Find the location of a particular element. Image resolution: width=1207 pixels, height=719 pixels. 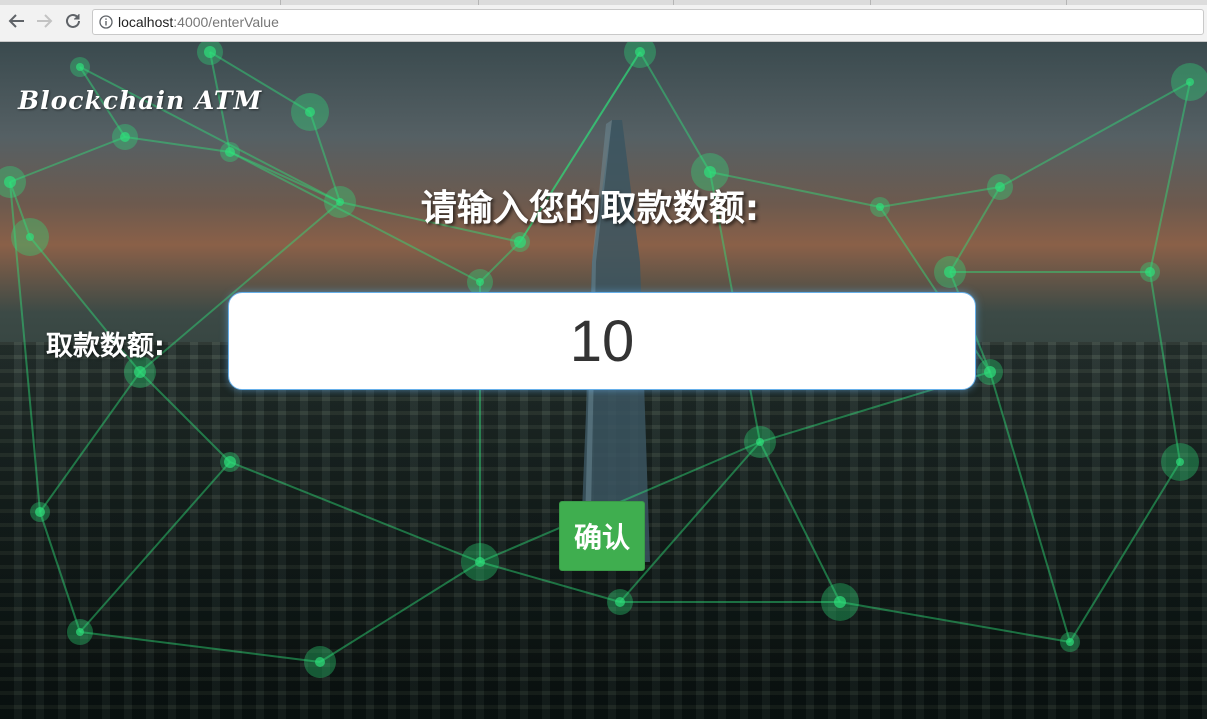

url-path: :4000/enterValue is located at coordinates (226, 22).